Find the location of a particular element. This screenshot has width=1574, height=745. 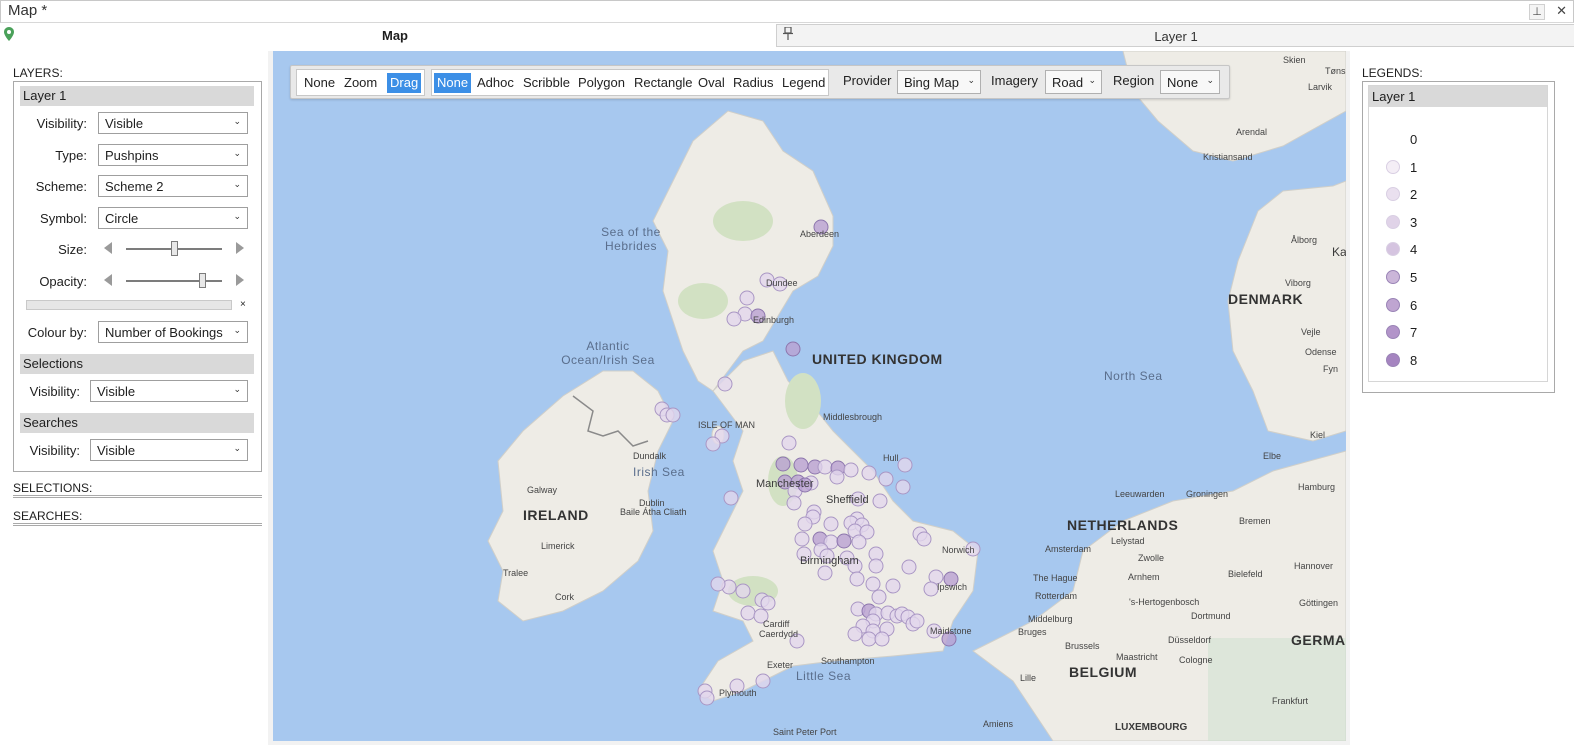

selections-visibility-value: Visible is located at coordinates (116, 391).